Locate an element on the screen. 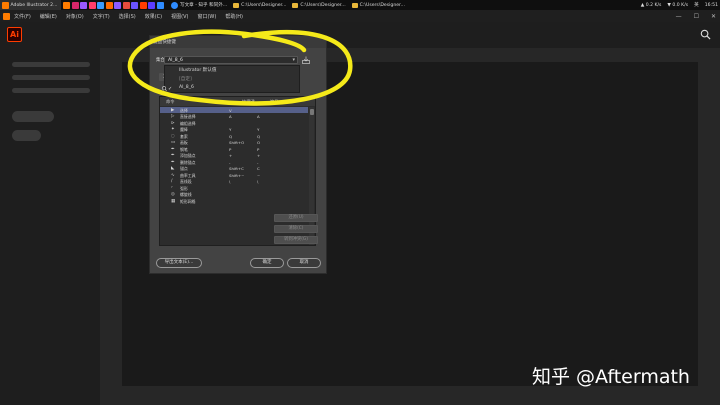 This screenshot has width=720, height=405. row-shortcut: P is located at coordinates (230, 149).